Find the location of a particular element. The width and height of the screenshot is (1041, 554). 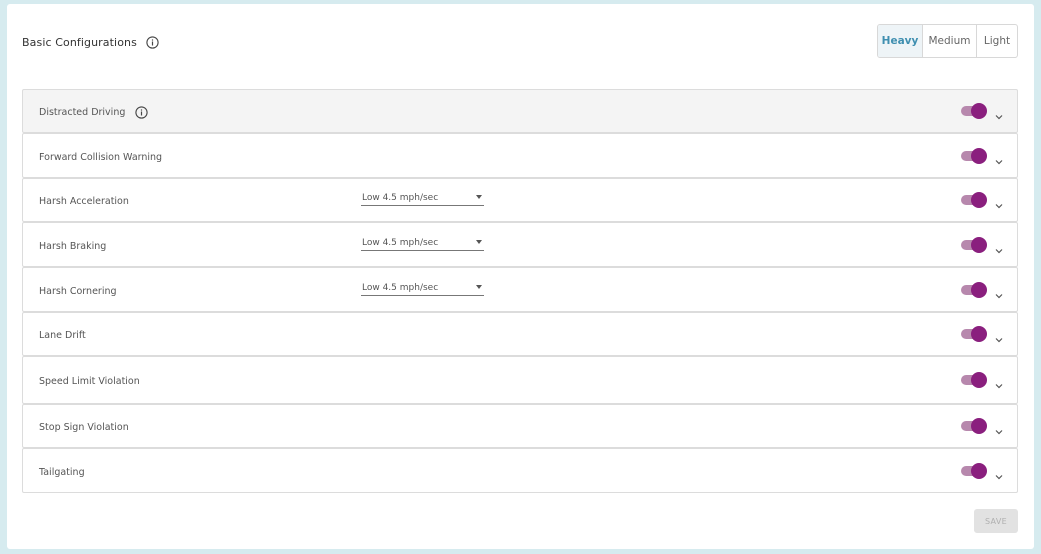

event-row-label-wrap: Harsh Cornering is located at coordinates (78, 291).